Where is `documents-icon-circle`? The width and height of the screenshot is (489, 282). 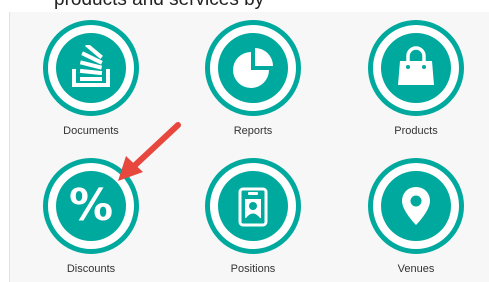 documents-icon-circle is located at coordinates (91, 68).